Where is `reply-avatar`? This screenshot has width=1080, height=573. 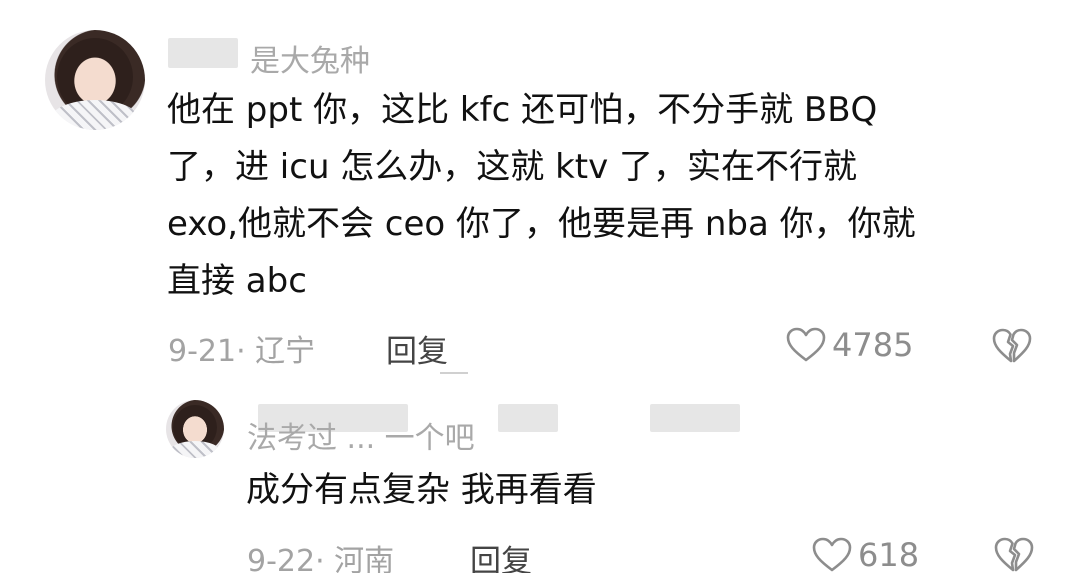 reply-avatar is located at coordinates (195, 429).